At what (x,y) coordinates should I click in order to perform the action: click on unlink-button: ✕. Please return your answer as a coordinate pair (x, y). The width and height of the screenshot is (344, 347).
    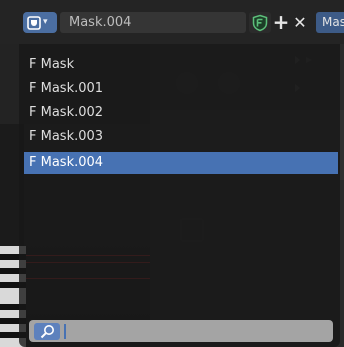
    Looking at the image, I should click on (300, 22).